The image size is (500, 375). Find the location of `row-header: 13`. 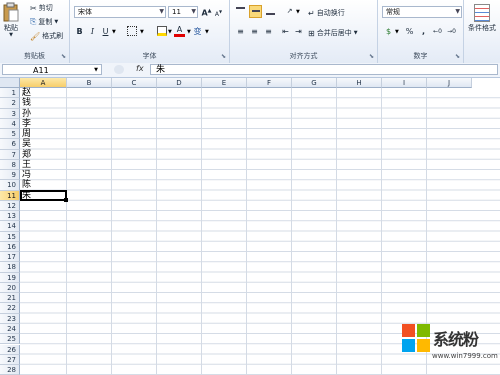

row-header: 13 is located at coordinates (10, 216).